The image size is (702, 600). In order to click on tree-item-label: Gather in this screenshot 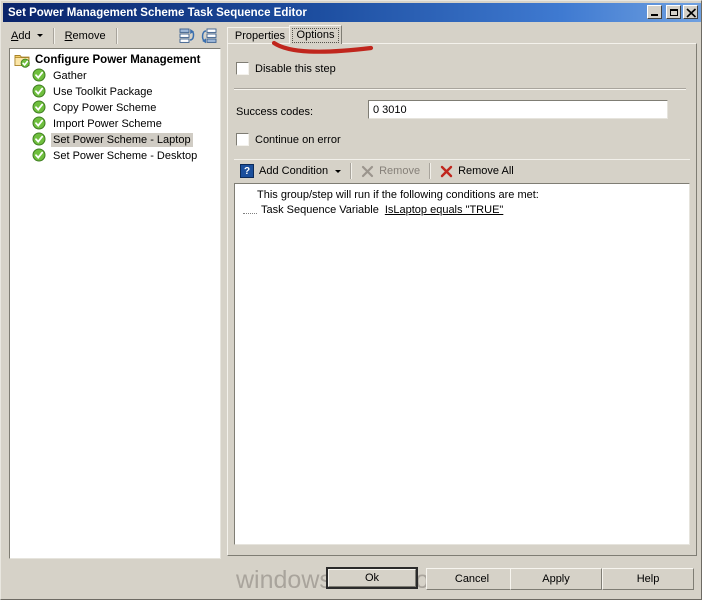, I will do `click(70, 76)`.